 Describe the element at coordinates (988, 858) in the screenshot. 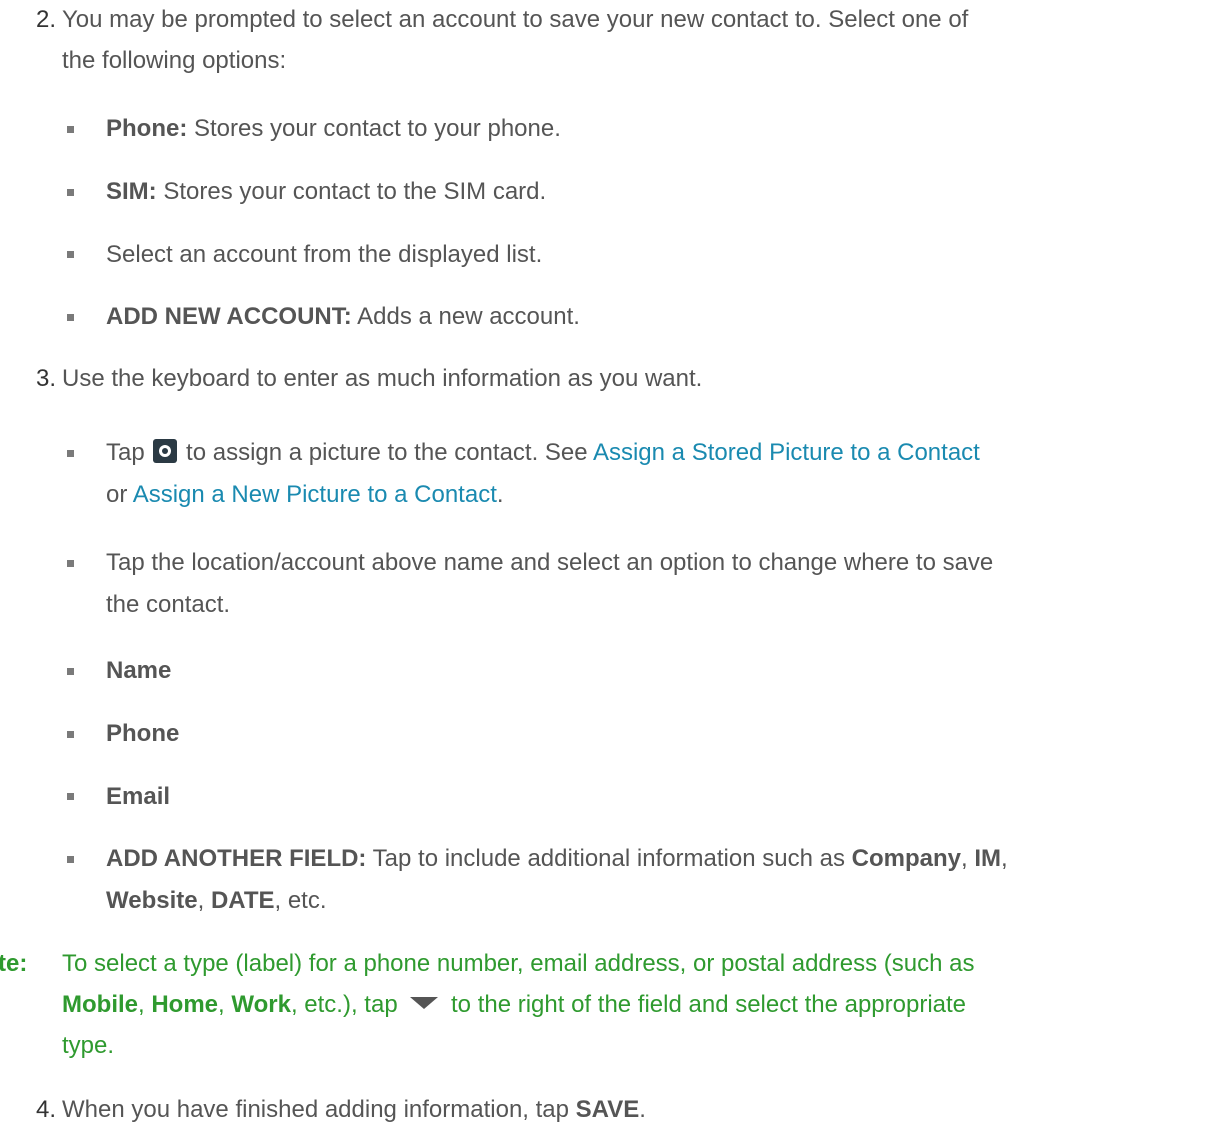

I see `im-label: IM` at that location.